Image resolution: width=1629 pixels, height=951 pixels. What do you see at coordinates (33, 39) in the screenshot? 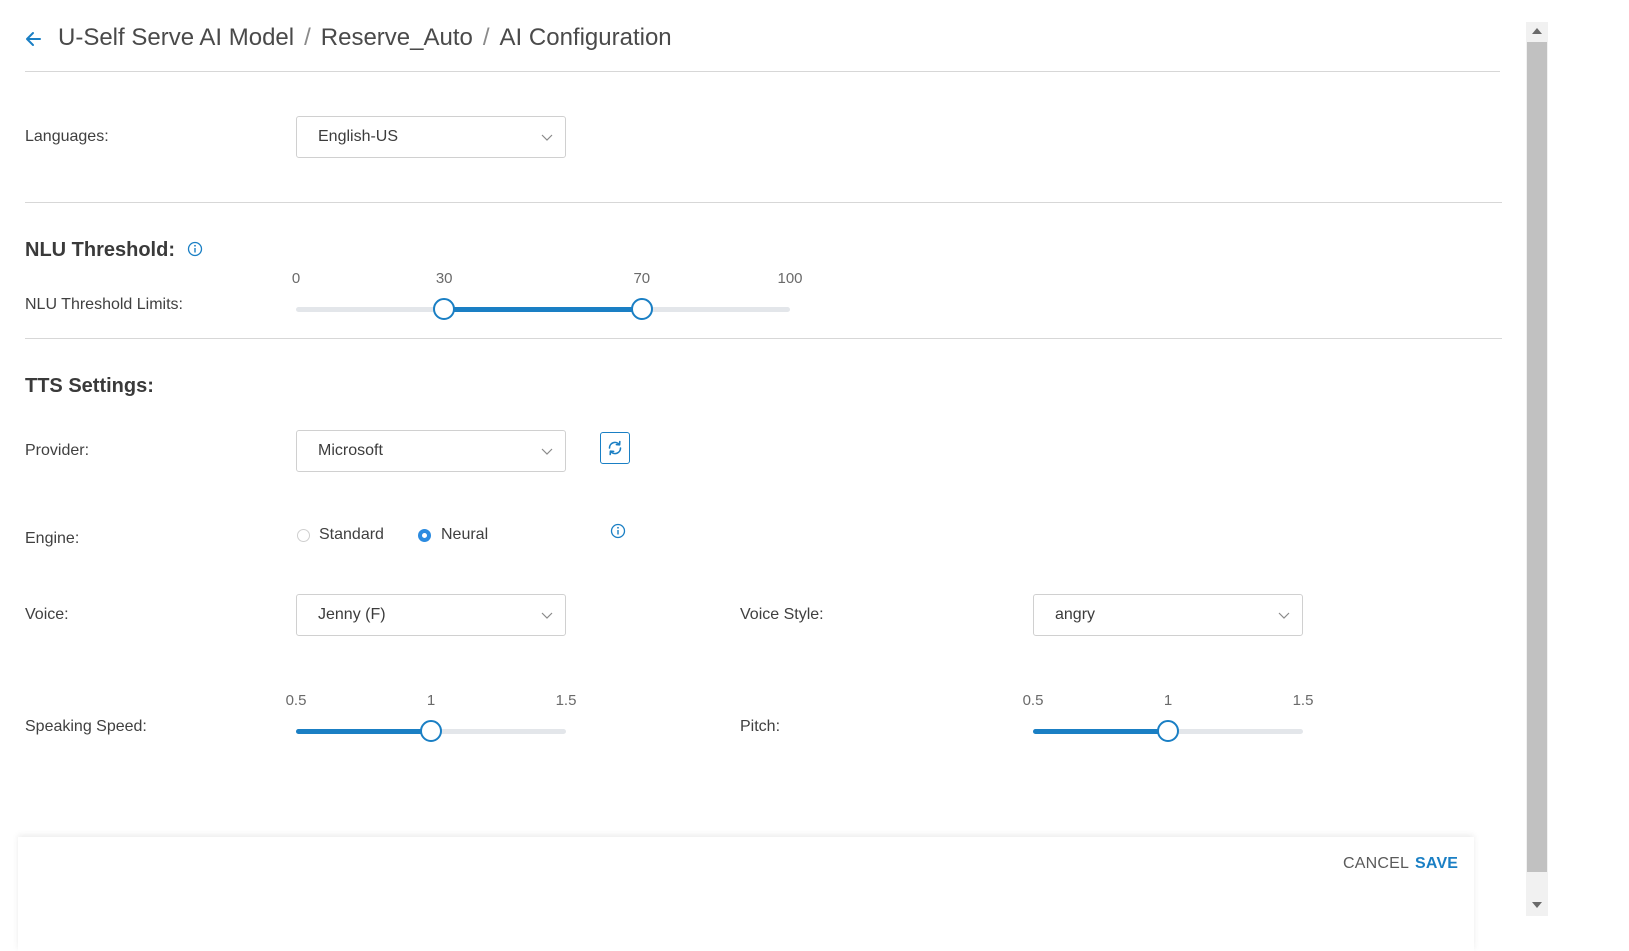
I see `back-arrow-icon` at bounding box center [33, 39].